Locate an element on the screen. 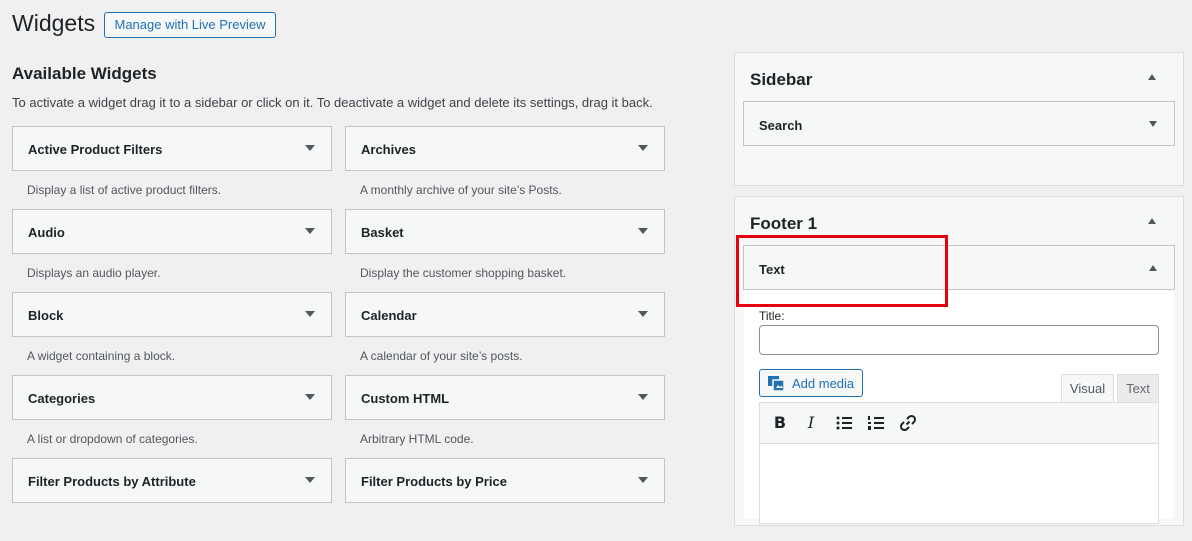 Image resolution: width=1192 pixels, height=541 pixels. widget-basket: Basket is located at coordinates (505, 231).